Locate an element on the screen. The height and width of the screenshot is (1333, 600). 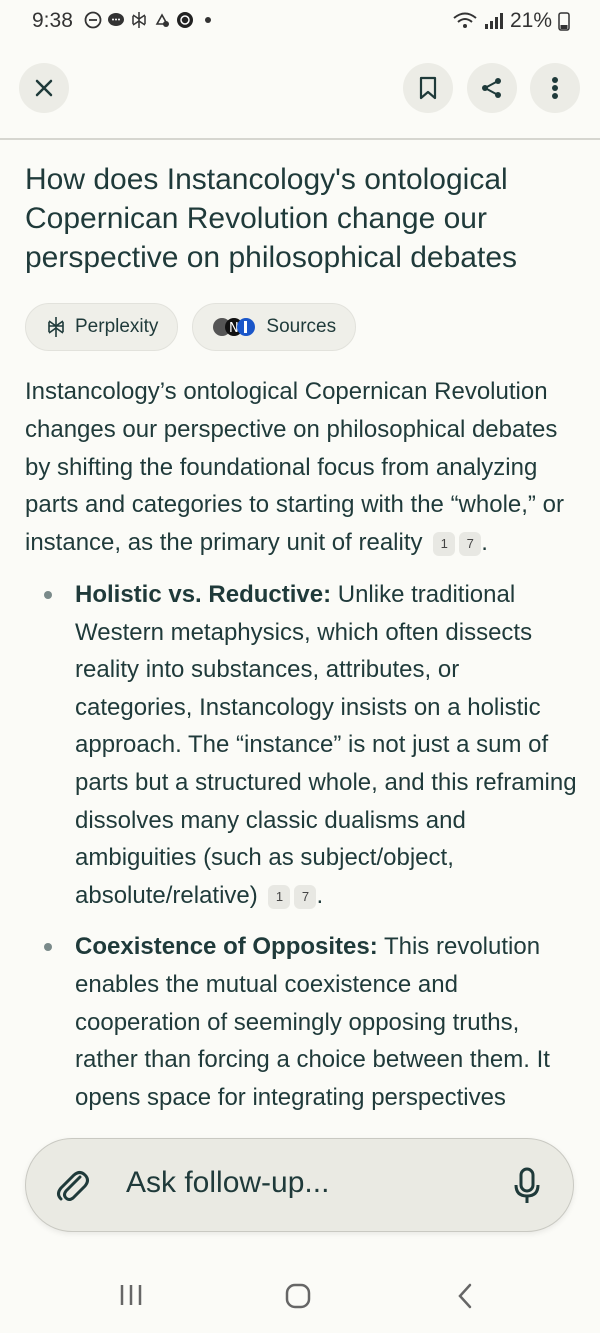
wifi-icon is located at coordinates (465, 20).